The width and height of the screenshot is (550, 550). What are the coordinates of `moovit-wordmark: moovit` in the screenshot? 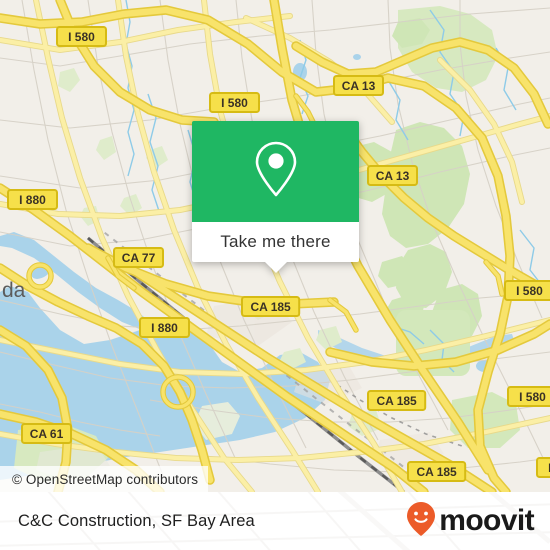 It's located at (486, 520).